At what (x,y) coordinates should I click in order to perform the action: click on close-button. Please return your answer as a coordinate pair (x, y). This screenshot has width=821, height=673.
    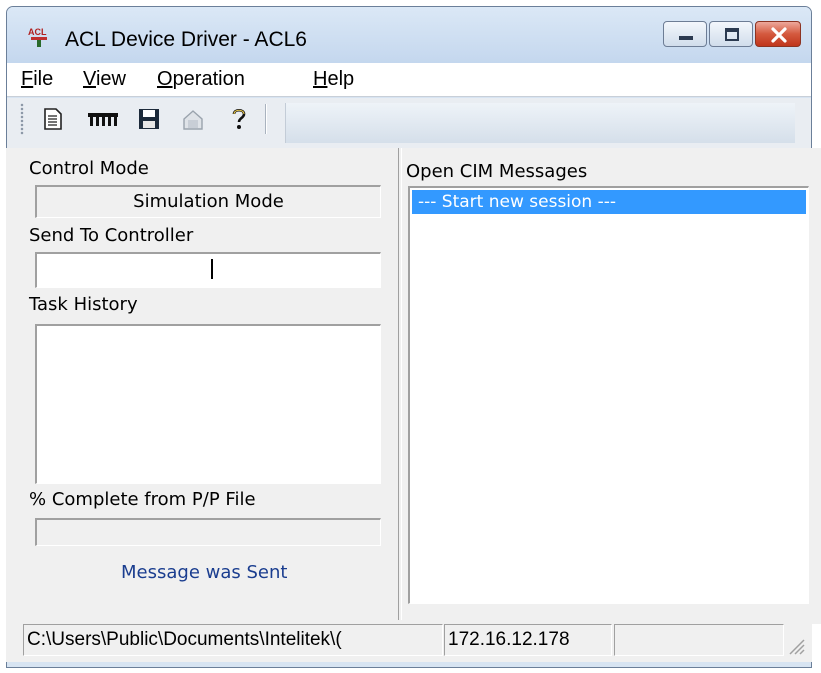
    Looking at the image, I should click on (778, 34).